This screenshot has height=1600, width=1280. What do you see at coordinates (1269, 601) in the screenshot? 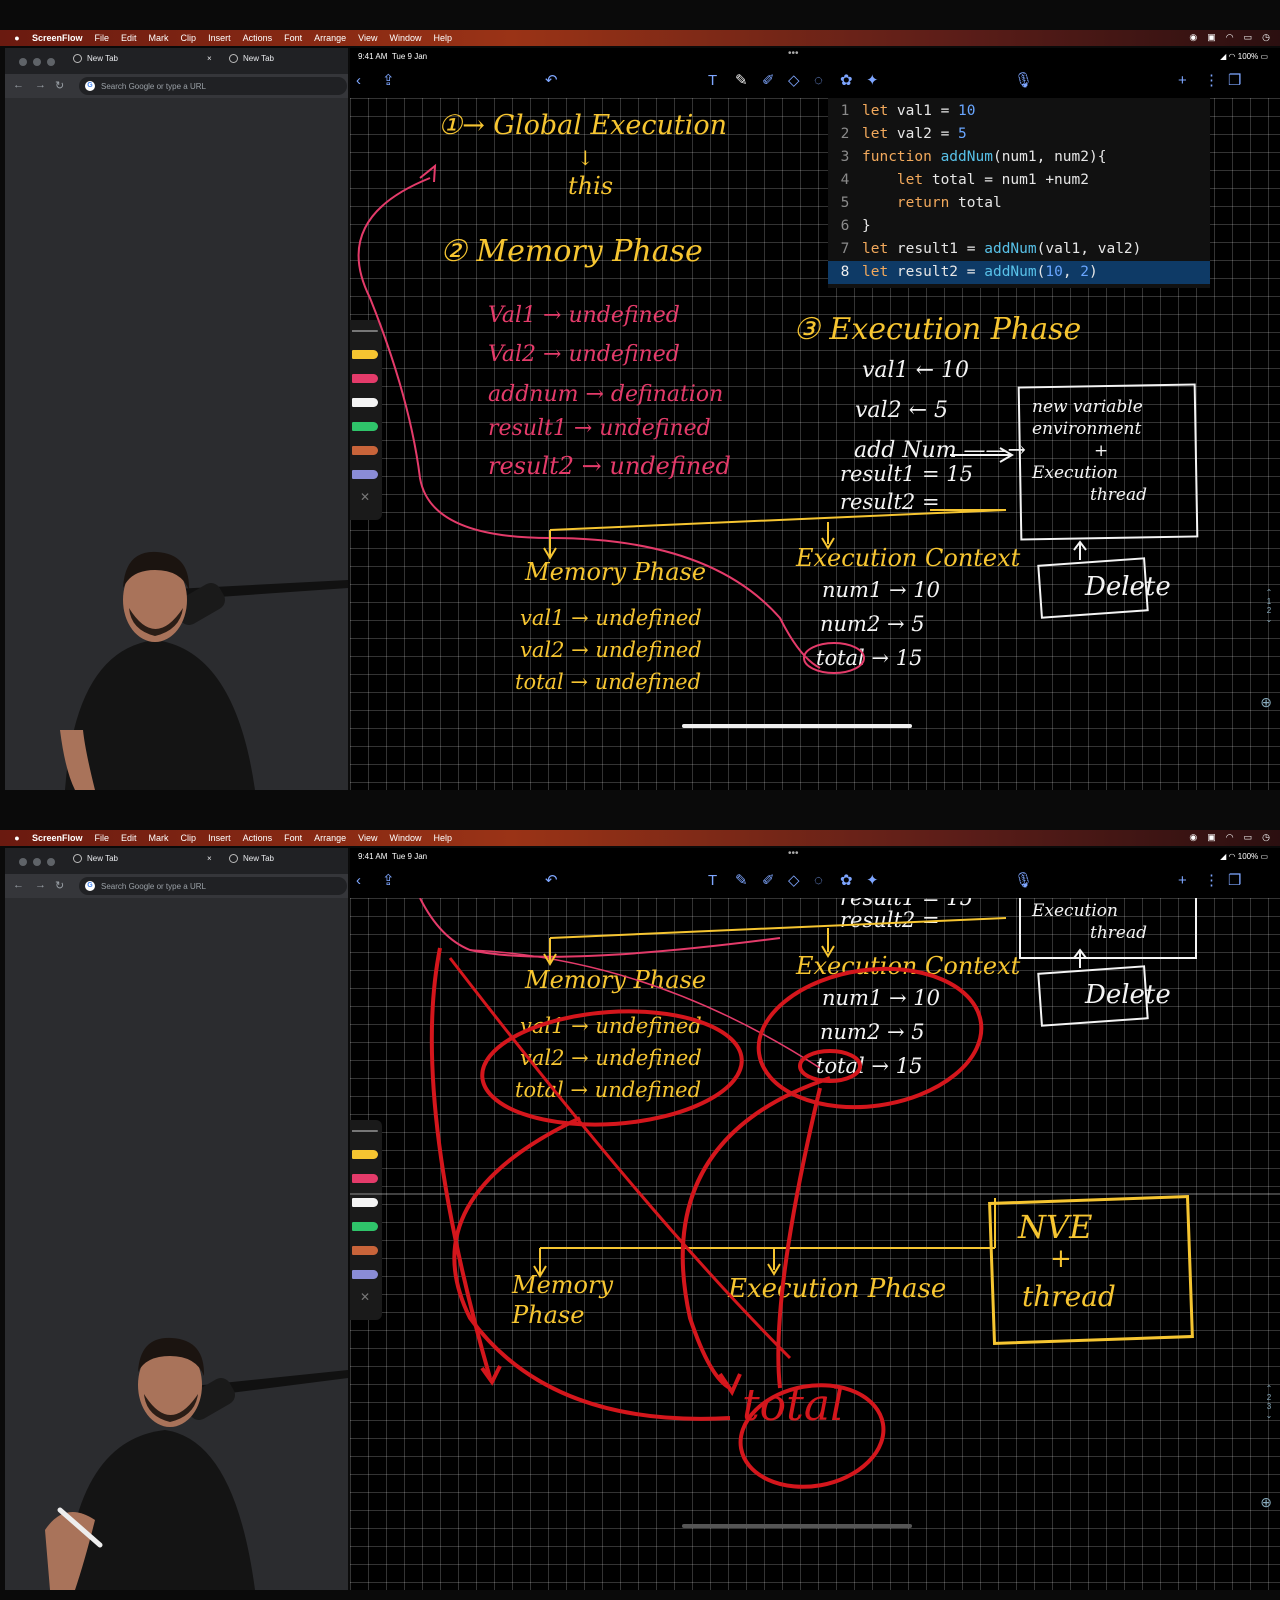
I see `page-number: 1` at bounding box center [1269, 601].